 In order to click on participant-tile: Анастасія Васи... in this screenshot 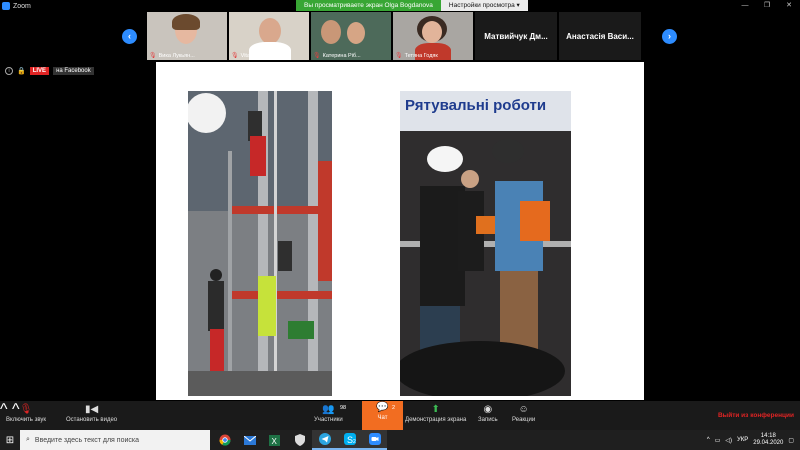, I will do `click(600, 36)`.